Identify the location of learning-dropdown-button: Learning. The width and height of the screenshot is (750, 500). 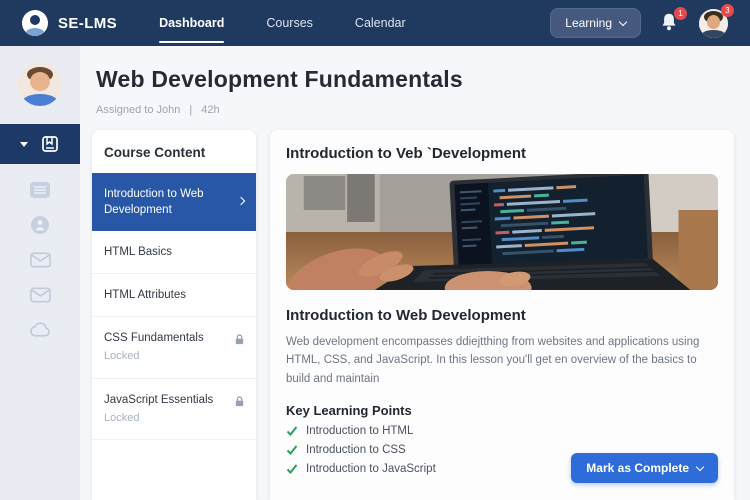
(595, 23).